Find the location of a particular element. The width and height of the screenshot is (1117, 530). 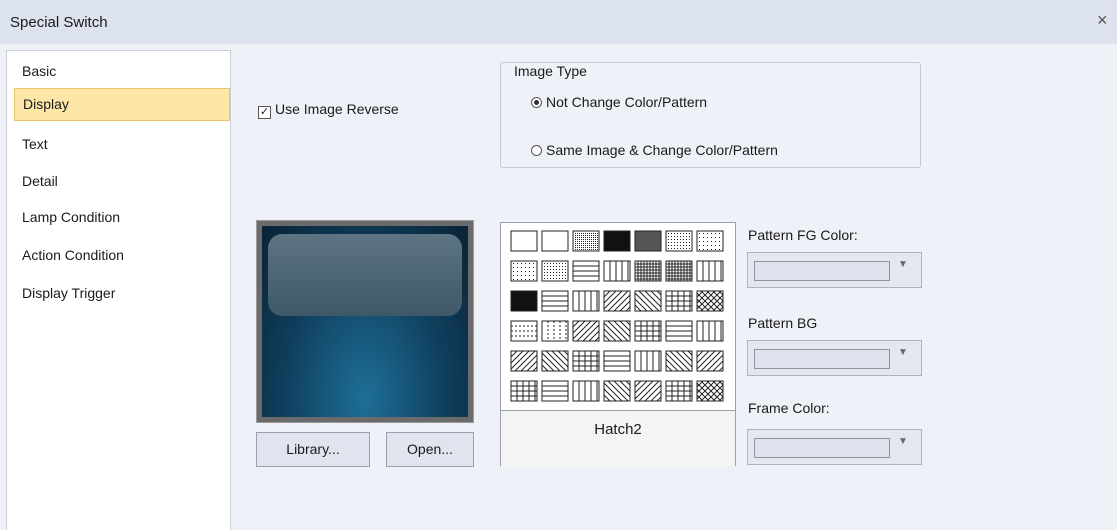

frame-color-dropdown: ▼ is located at coordinates (834, 447).